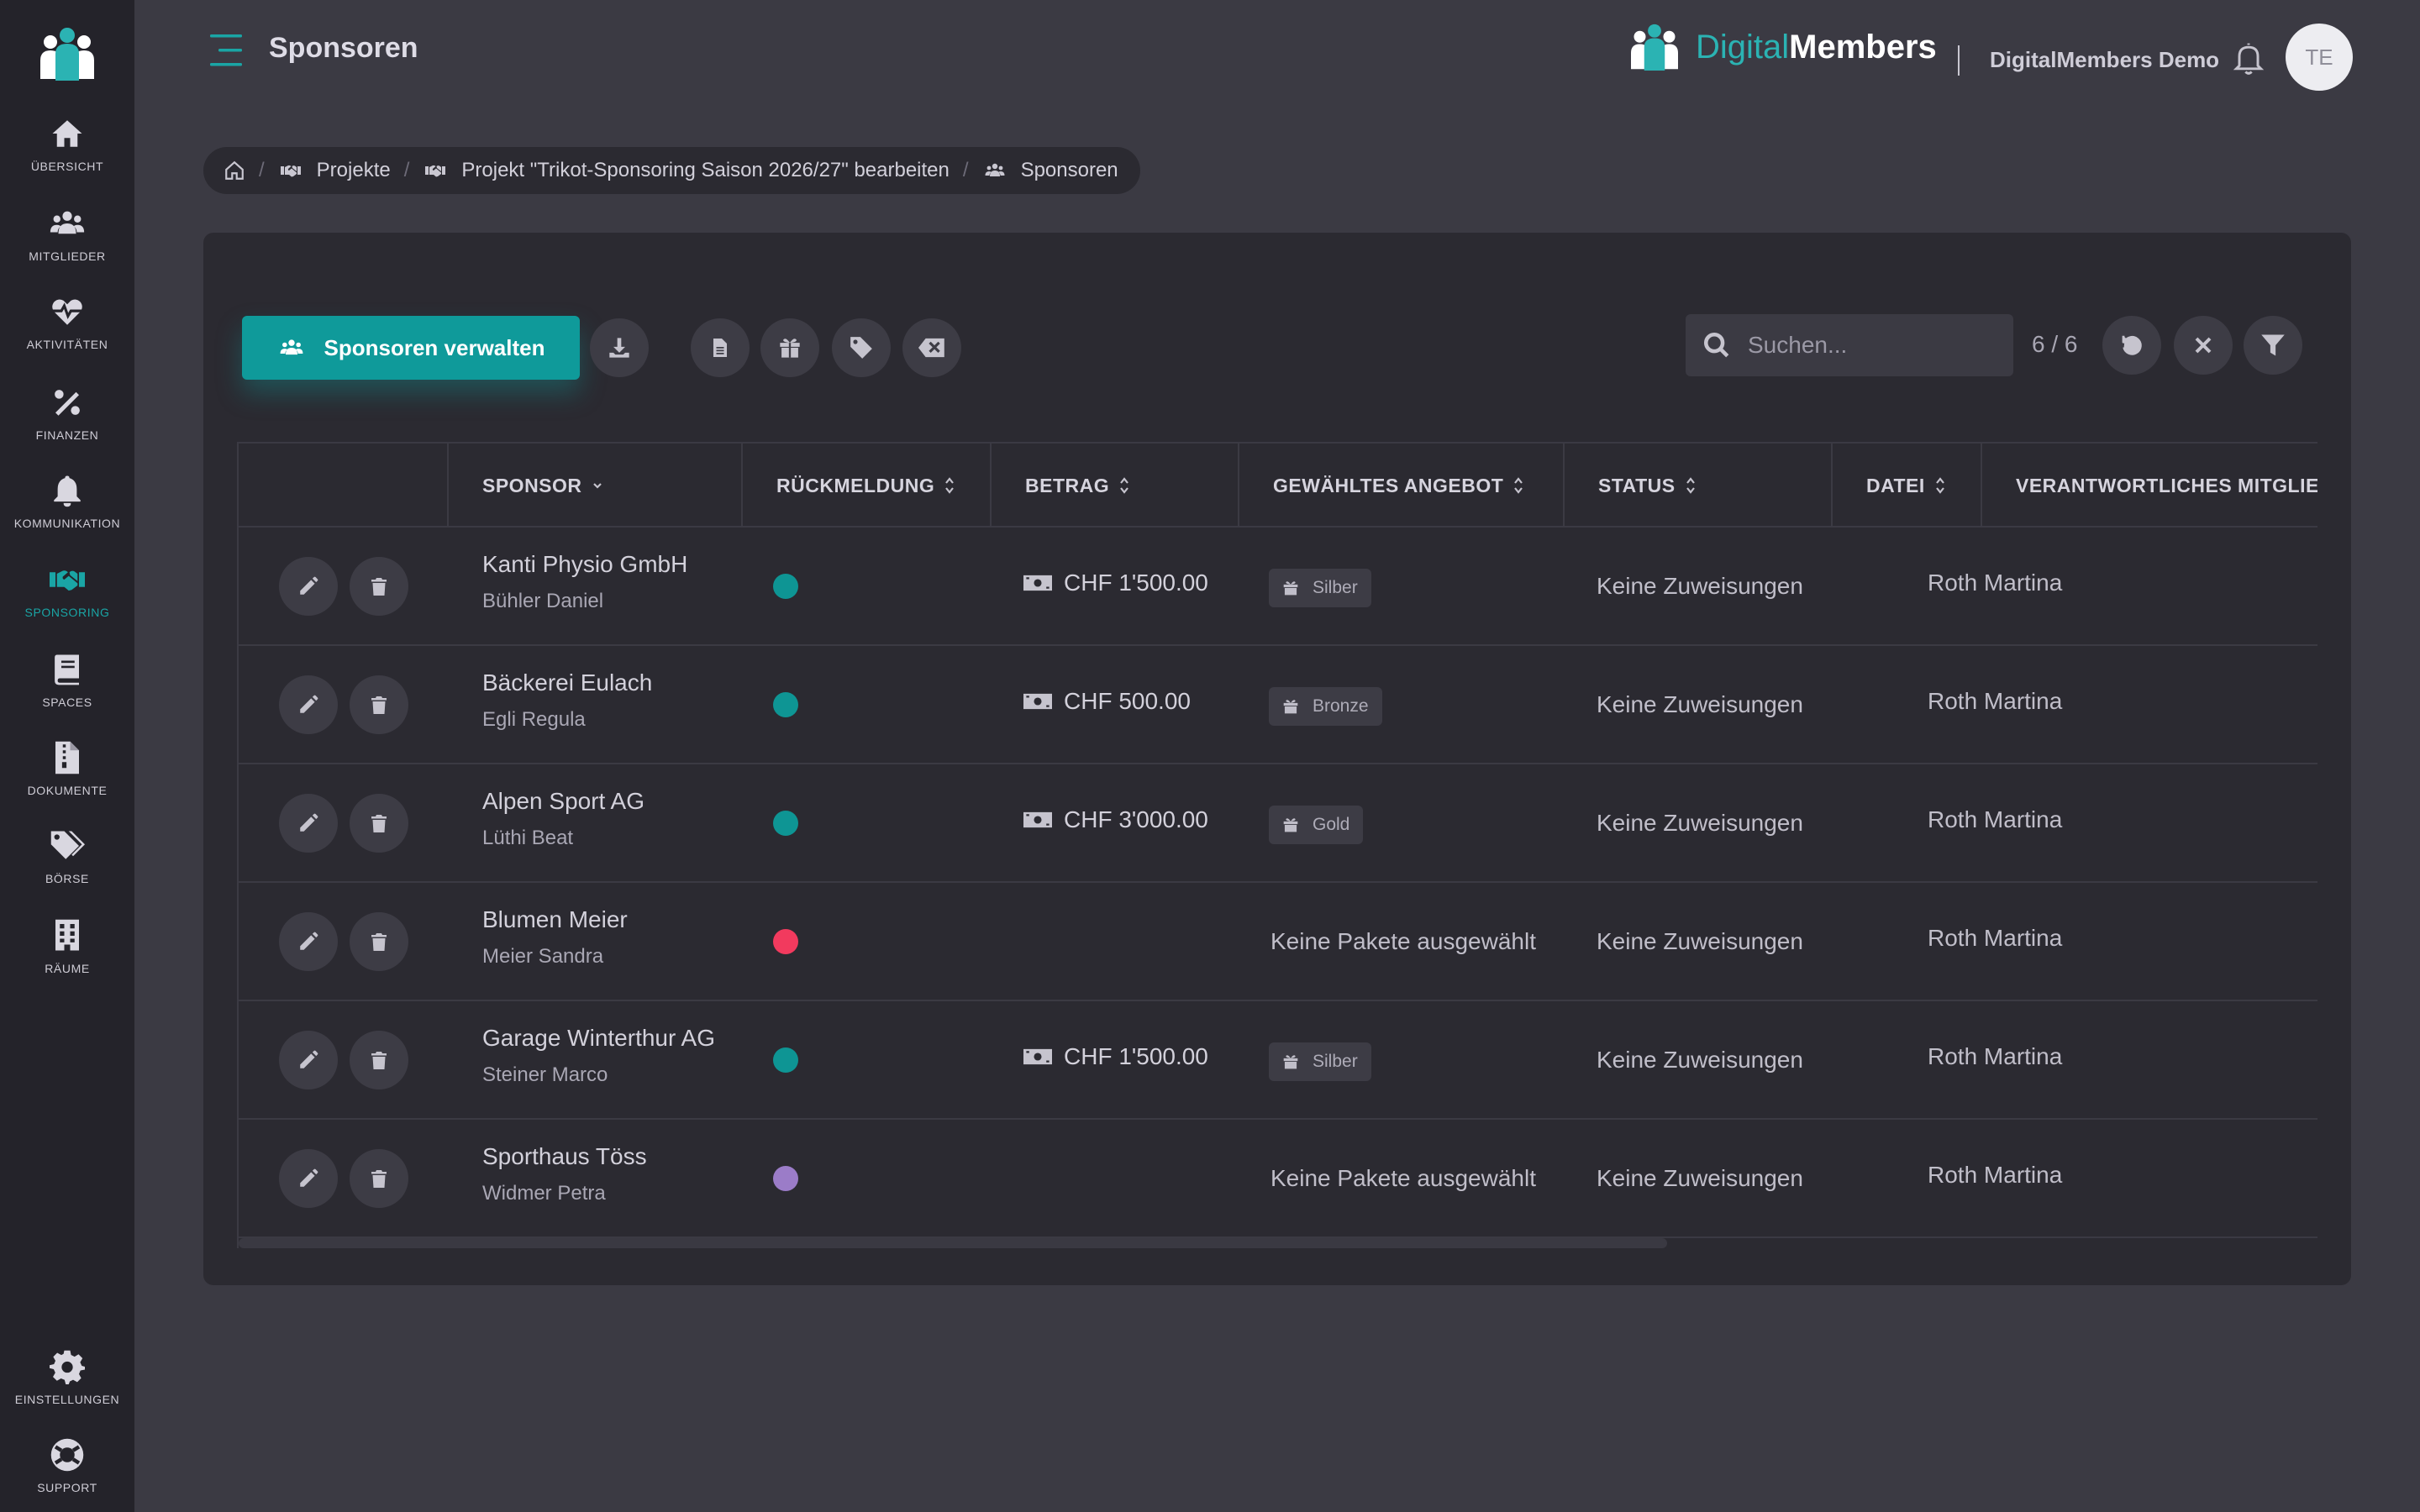 This screenshot has width=2420, height=1512. I want to click on money-icon, so click(1037, 819).